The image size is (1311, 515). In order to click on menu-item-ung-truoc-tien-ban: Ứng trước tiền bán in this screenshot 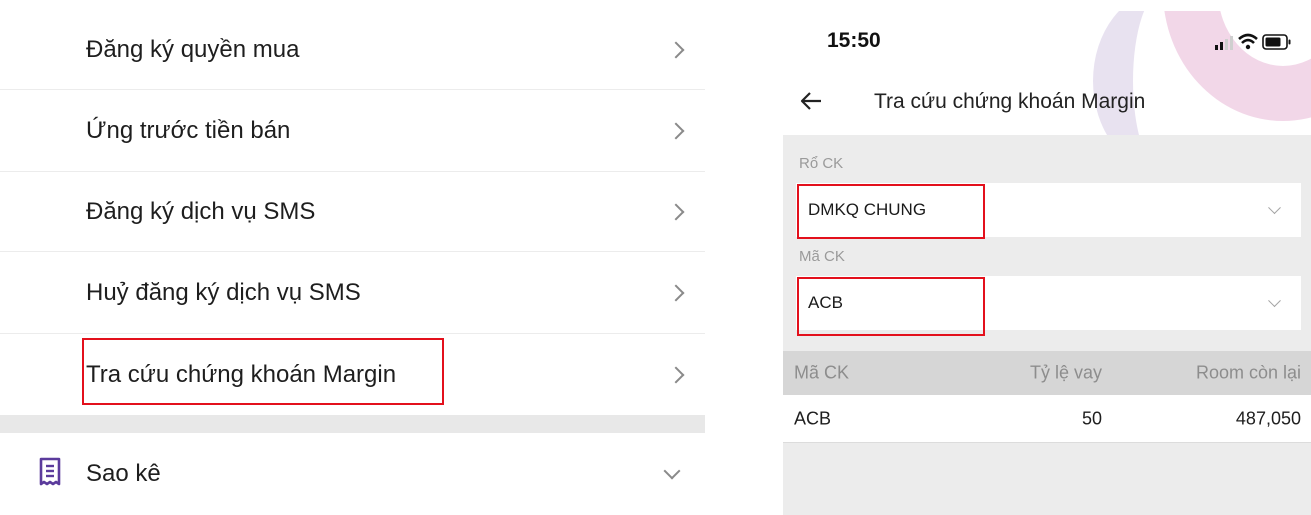, I will do `click(352, 131)`.